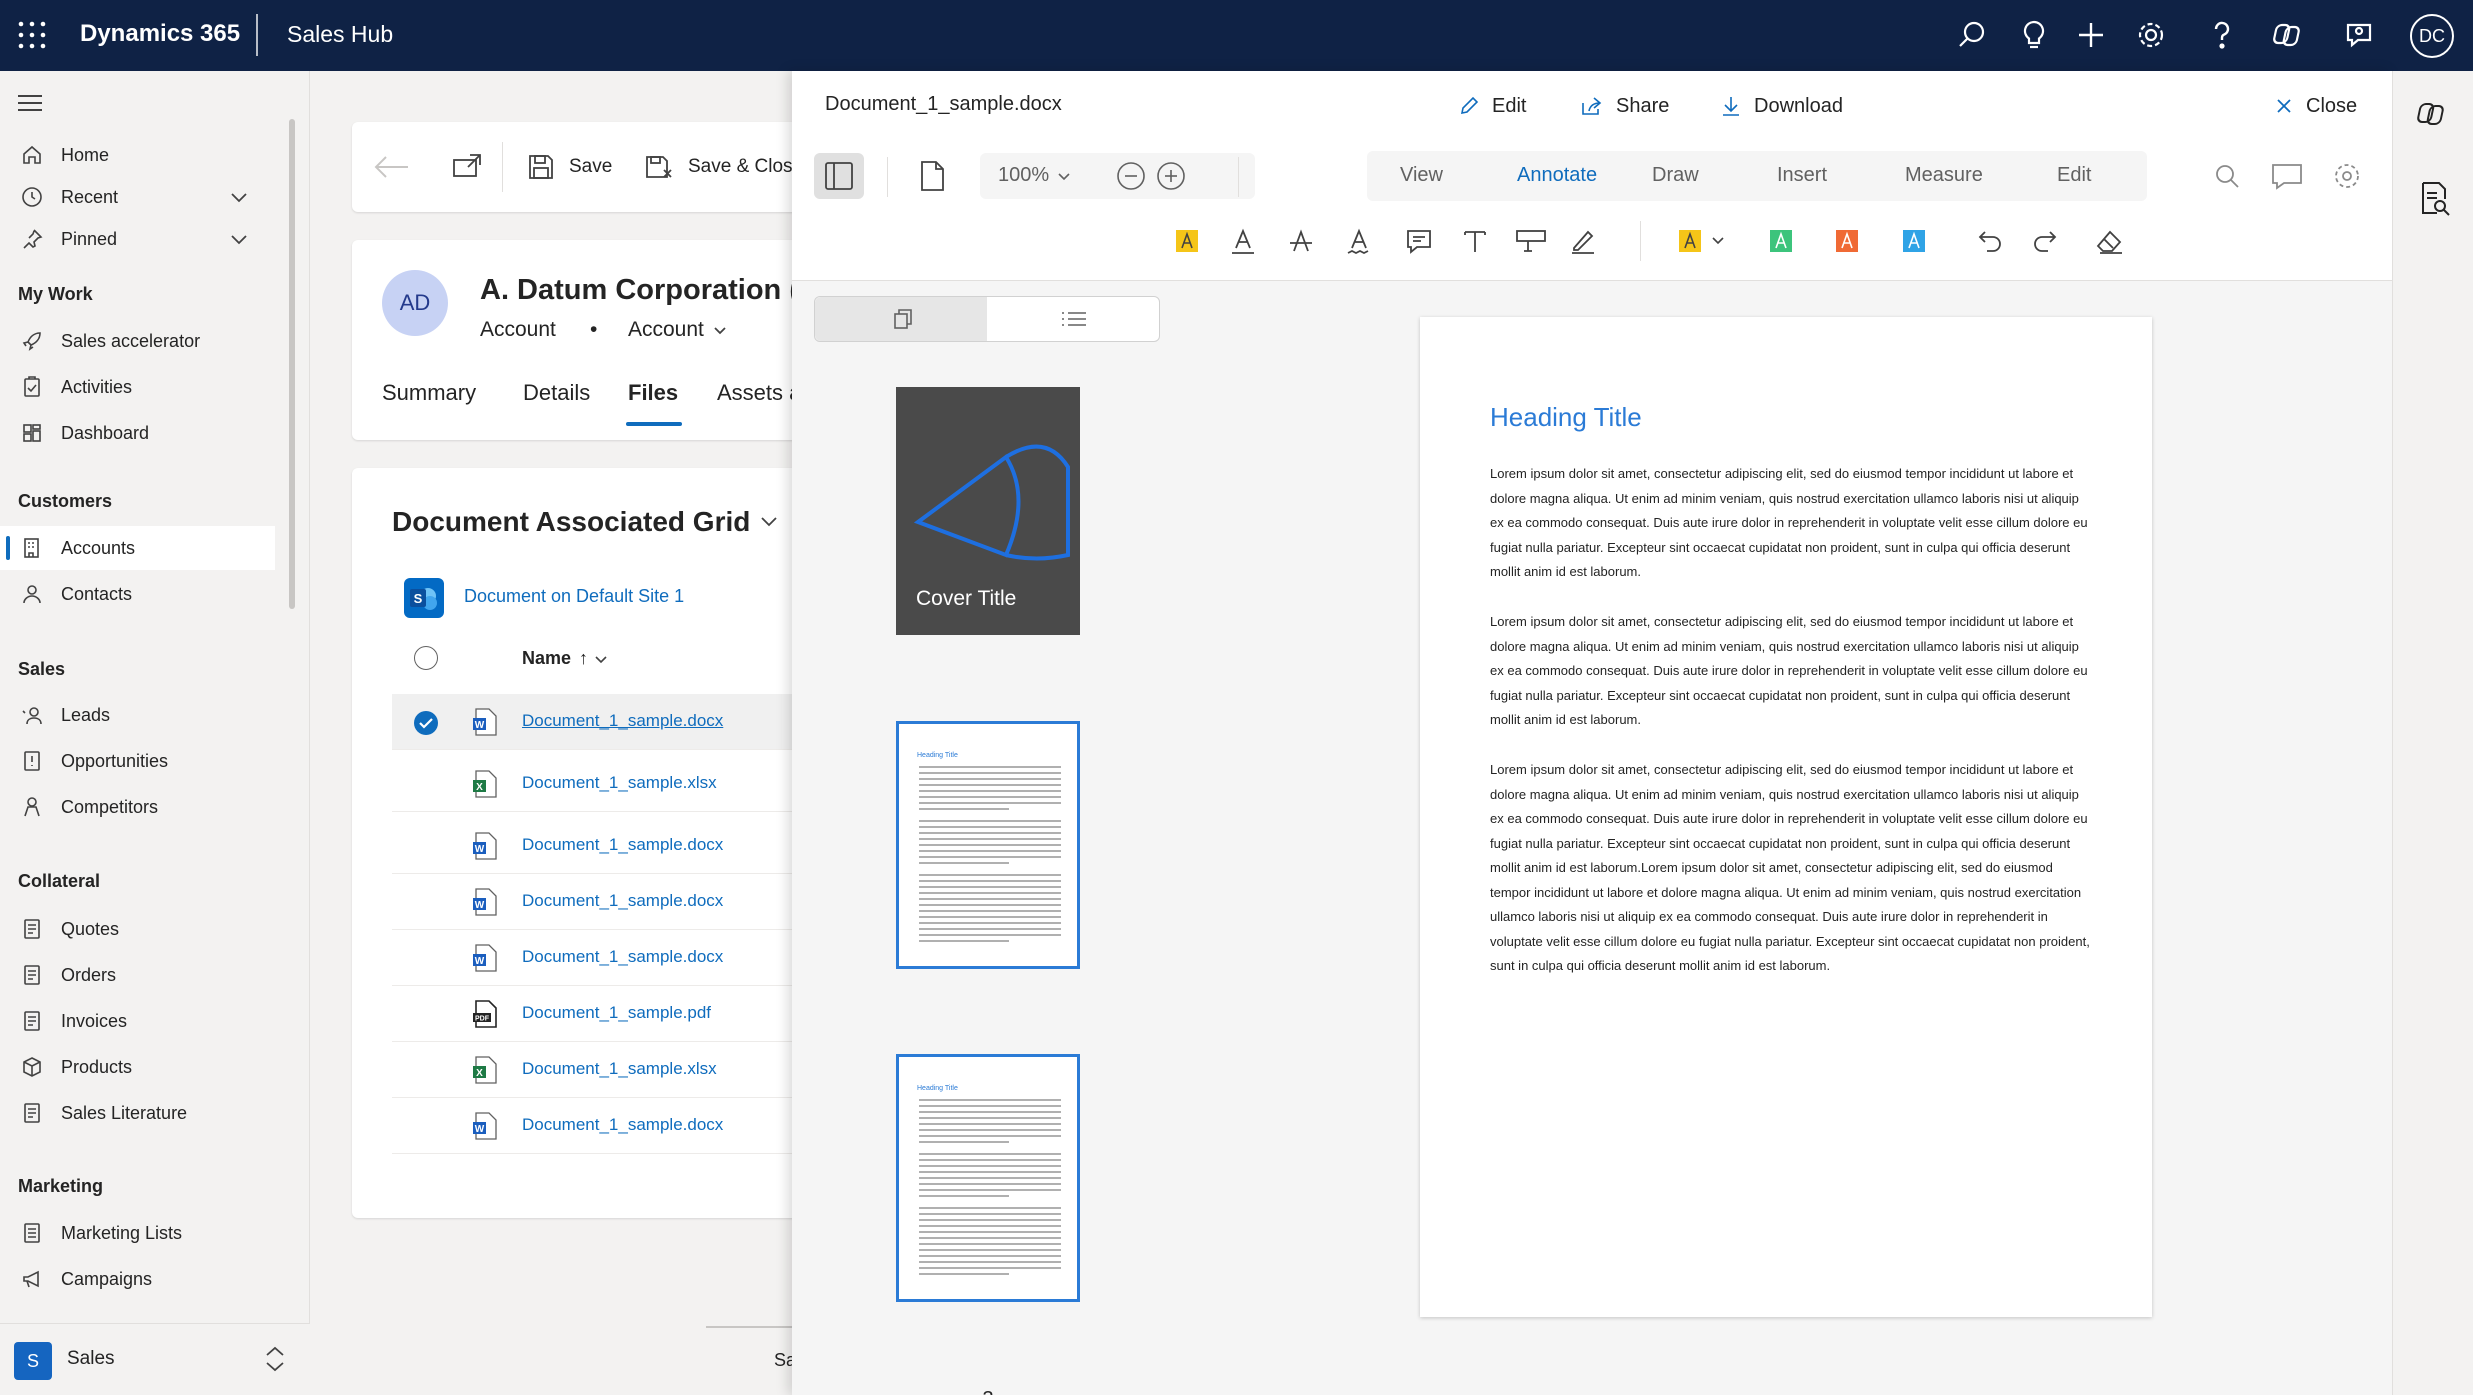  What do you see at coordinates (137, 155) in the screenshot?
I see `sidebar-item-home: Home` at bounding box center [137, 155].